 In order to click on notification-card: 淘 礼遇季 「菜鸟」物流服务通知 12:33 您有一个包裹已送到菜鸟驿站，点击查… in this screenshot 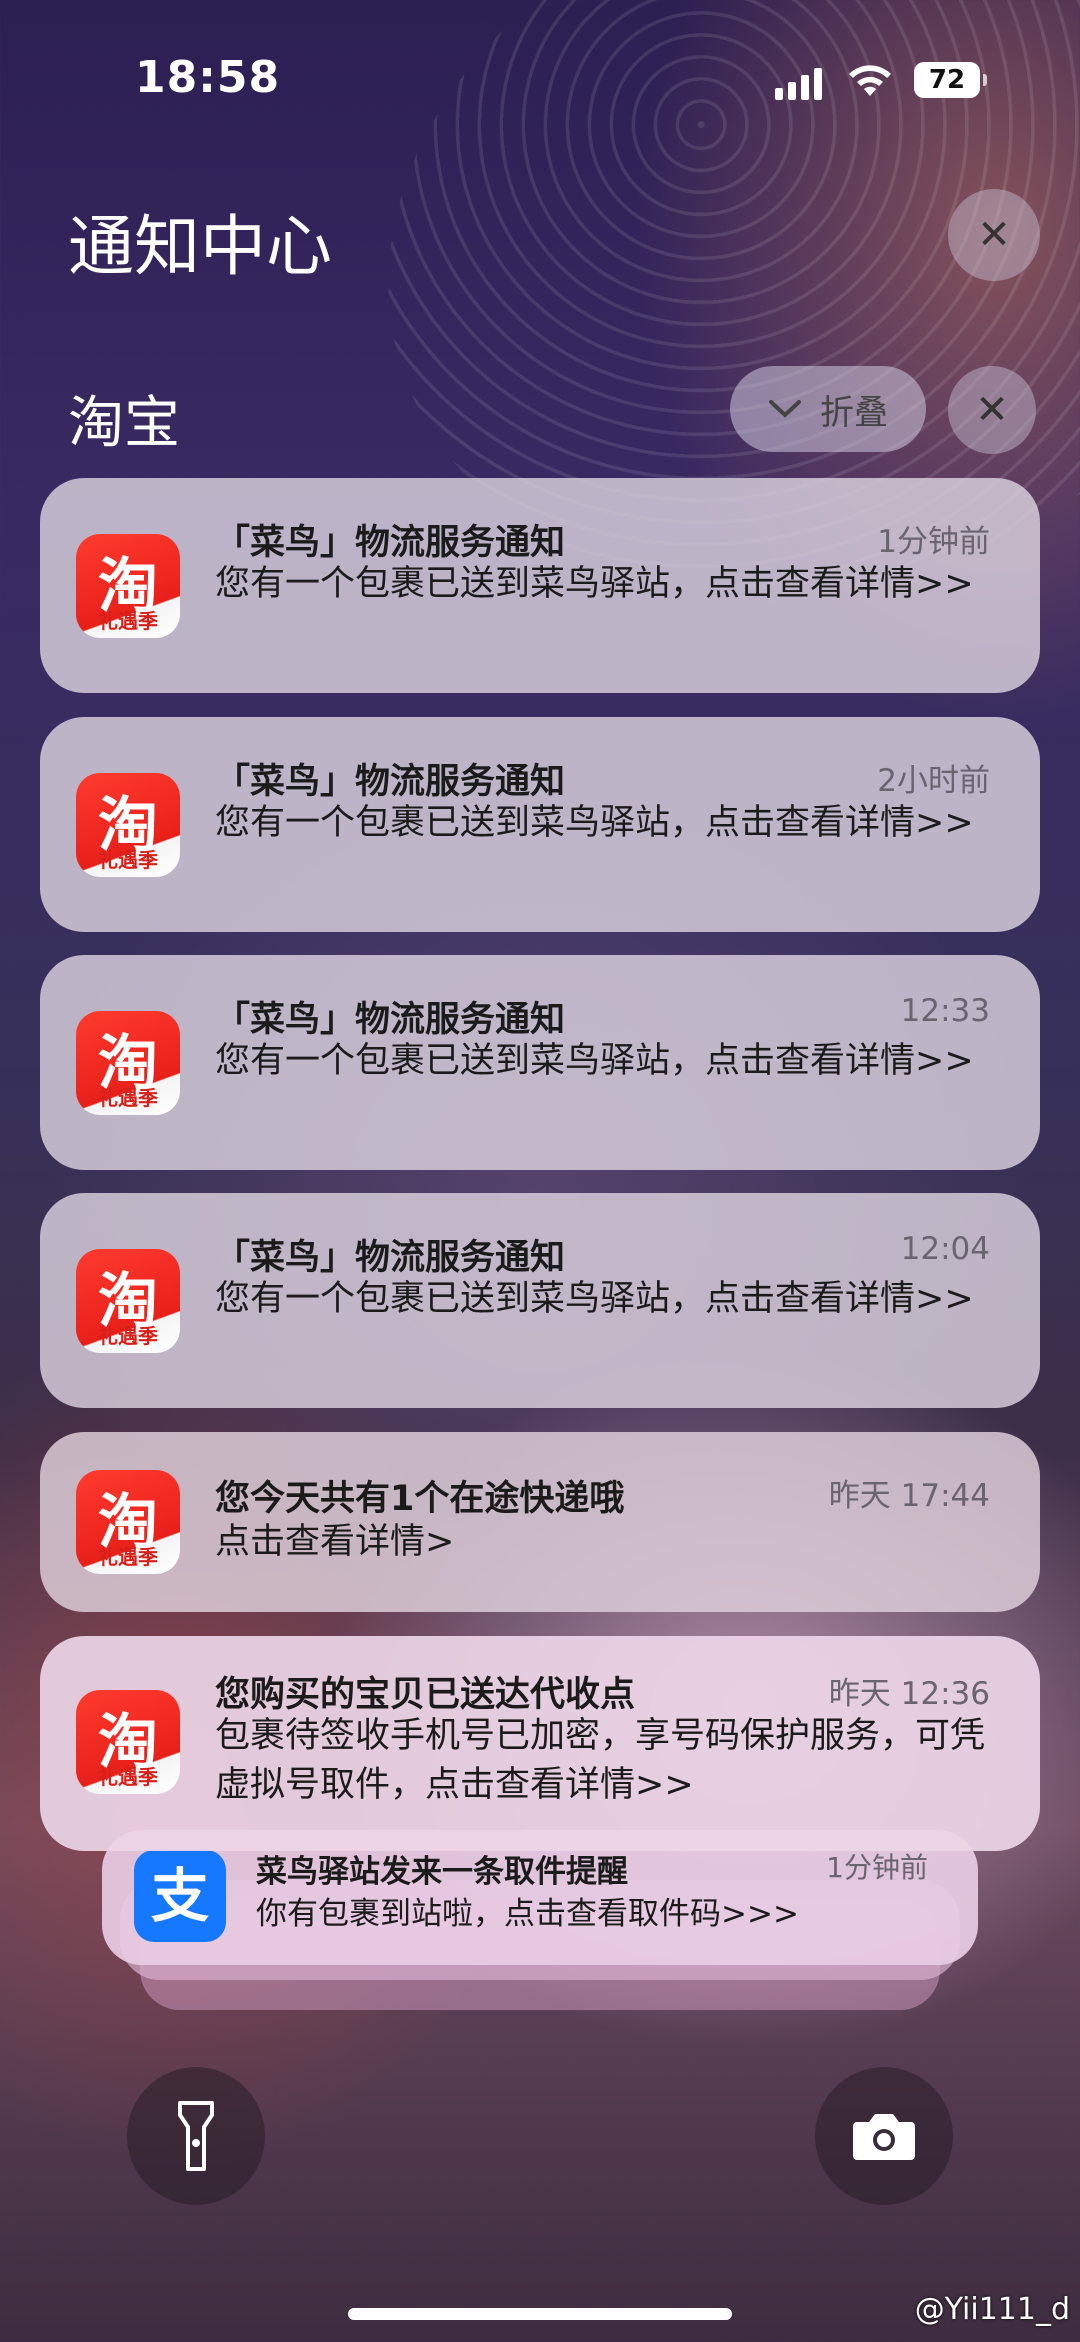, I will do `click(540, 1062)`.